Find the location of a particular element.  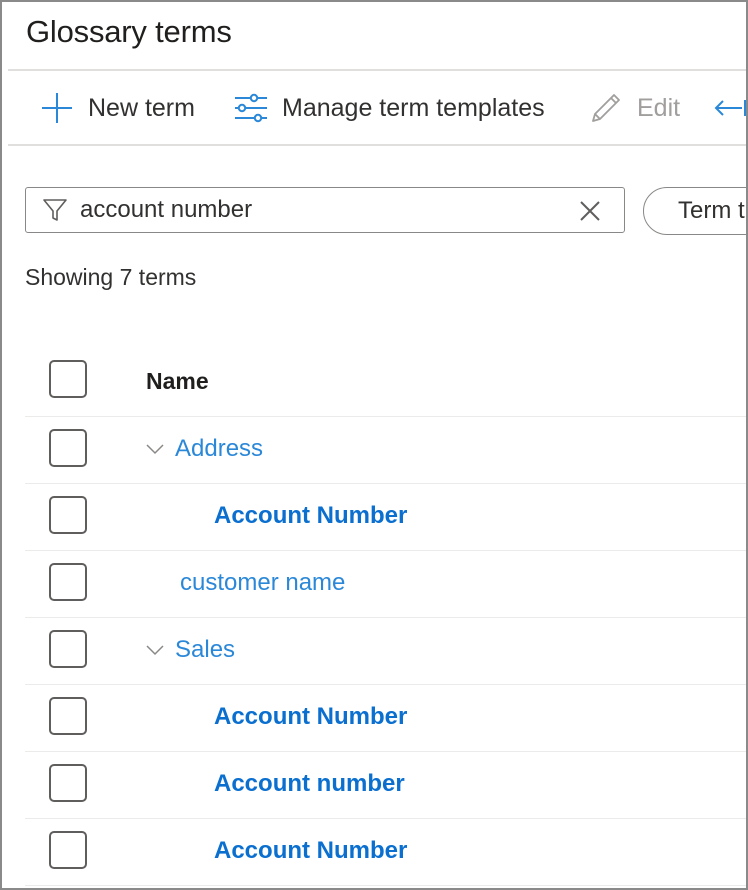

column-header-name: Name is located at coordinates (177, 381).